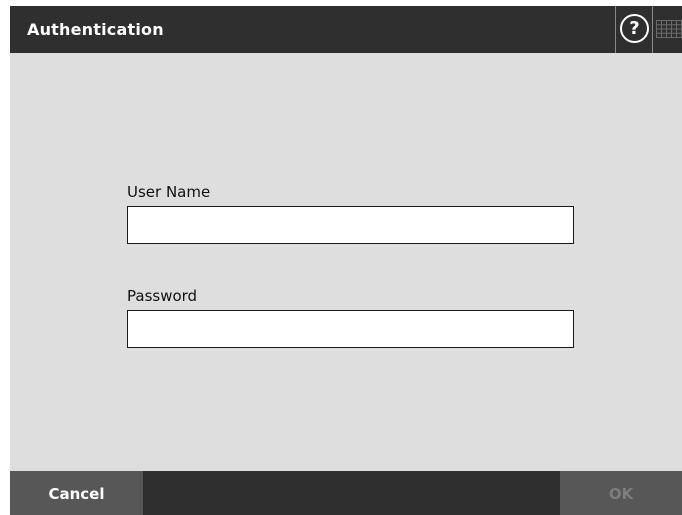  I want to click on username-input, so click(350, 225).